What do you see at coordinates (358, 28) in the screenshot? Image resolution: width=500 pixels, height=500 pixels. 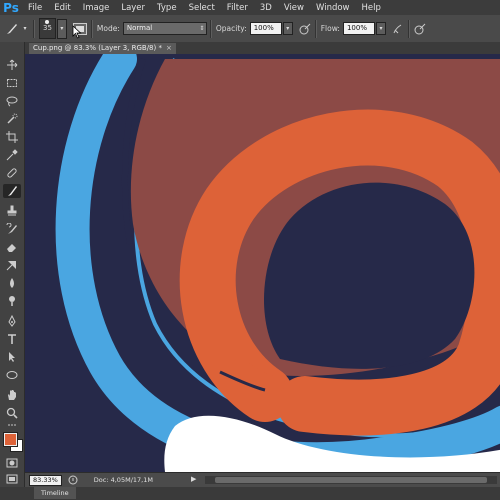 I see `flow-input: 100%` at bounding box center [358, 28].